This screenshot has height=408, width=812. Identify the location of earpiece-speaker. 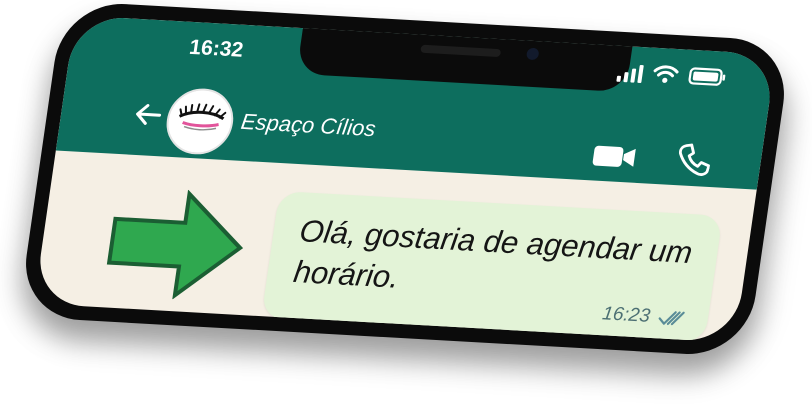
(461, 51).